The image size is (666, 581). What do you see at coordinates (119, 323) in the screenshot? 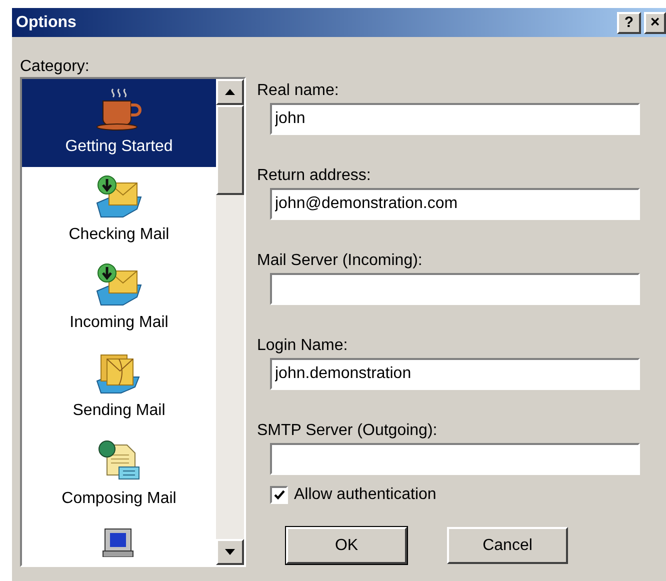
I see `category-item-label: Incoming Mail` at bounding box center [119, 323].